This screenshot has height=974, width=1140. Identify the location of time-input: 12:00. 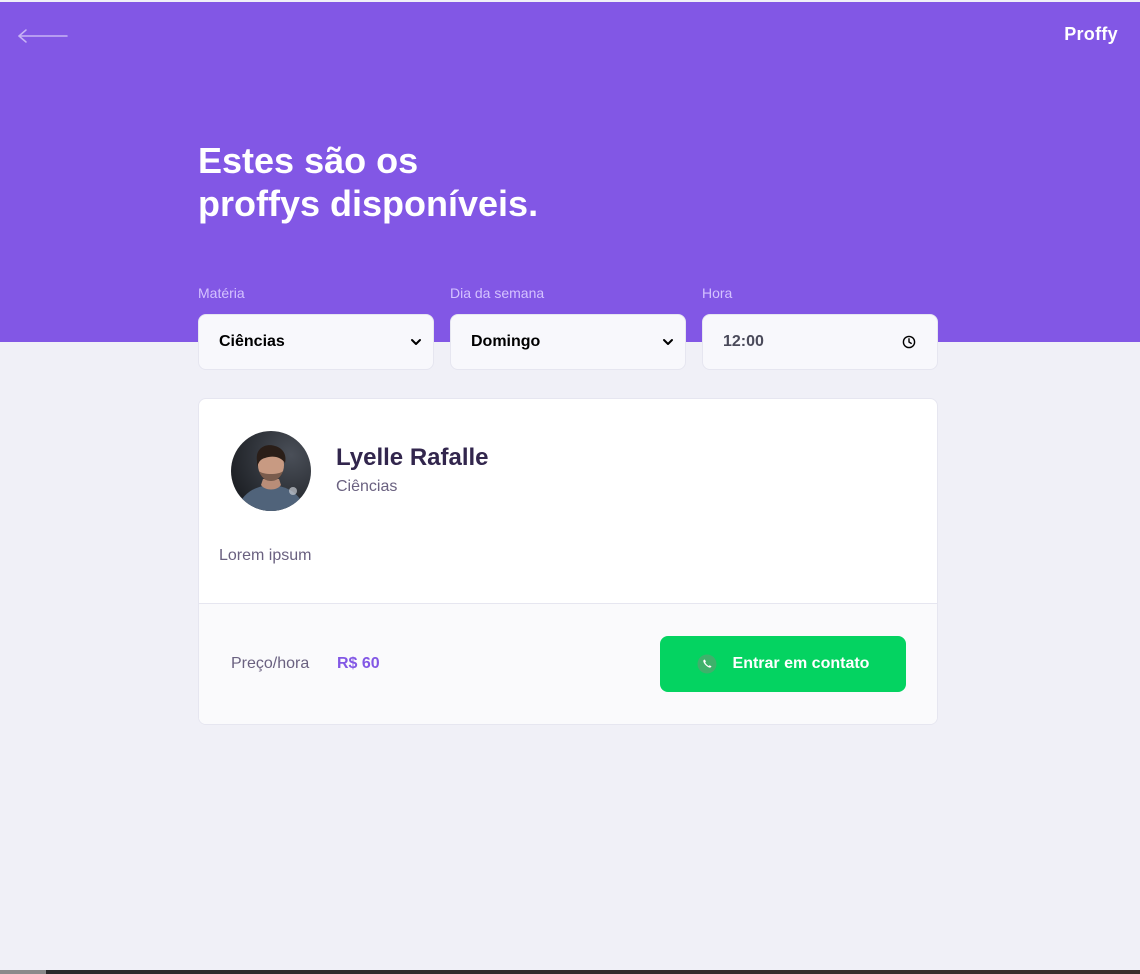
(820, 342).